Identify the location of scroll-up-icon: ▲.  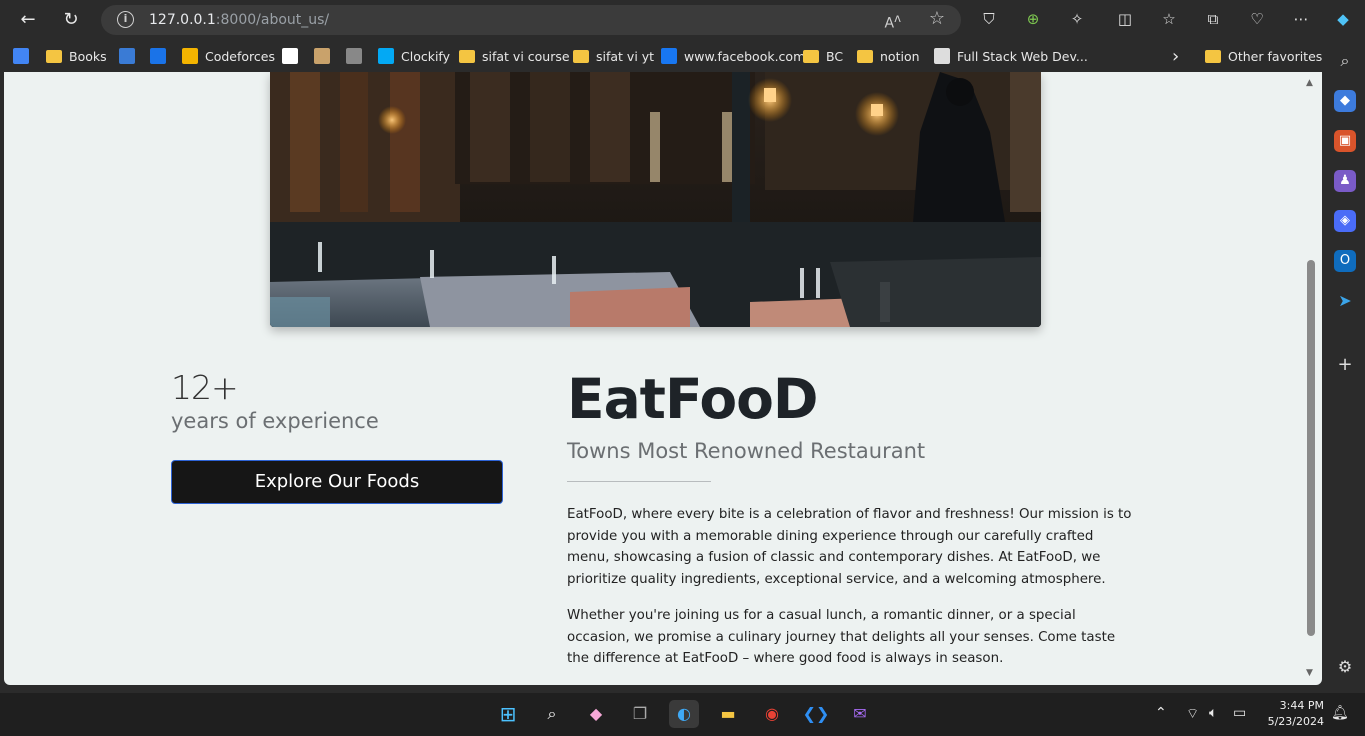
(1309, 83).